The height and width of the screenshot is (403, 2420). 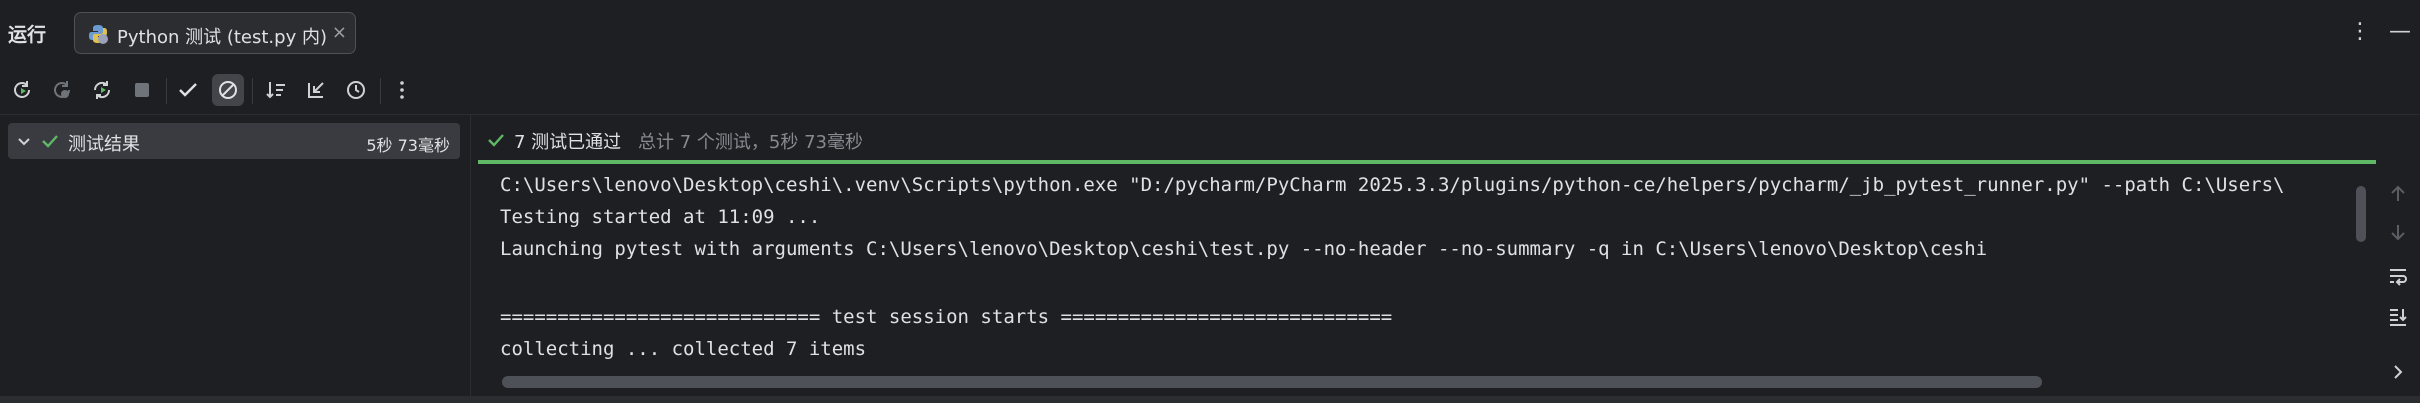 I want to click on history-button, so click(x=356, y=90).